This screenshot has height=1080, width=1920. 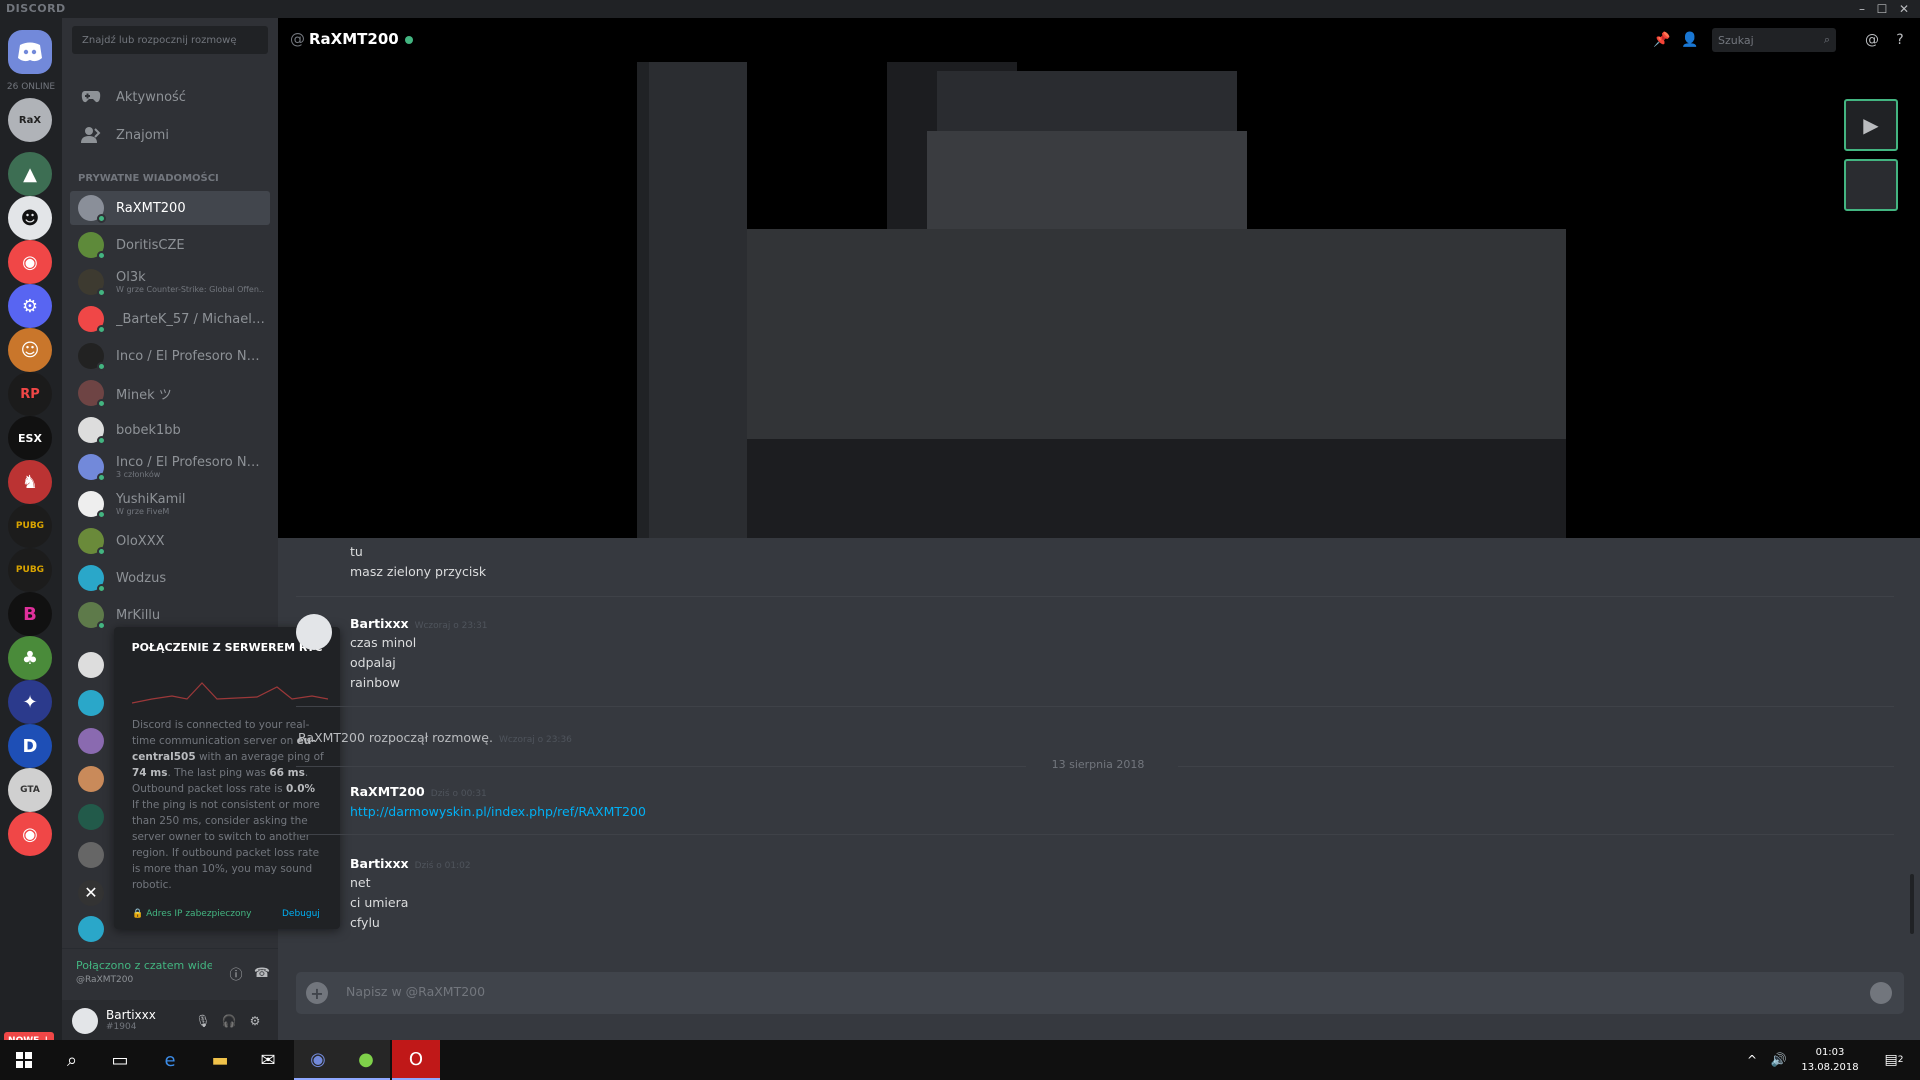 I want to click on private-messages-header: PRYWATNE WIADOMOŚCI, so click(x=148, y=178).